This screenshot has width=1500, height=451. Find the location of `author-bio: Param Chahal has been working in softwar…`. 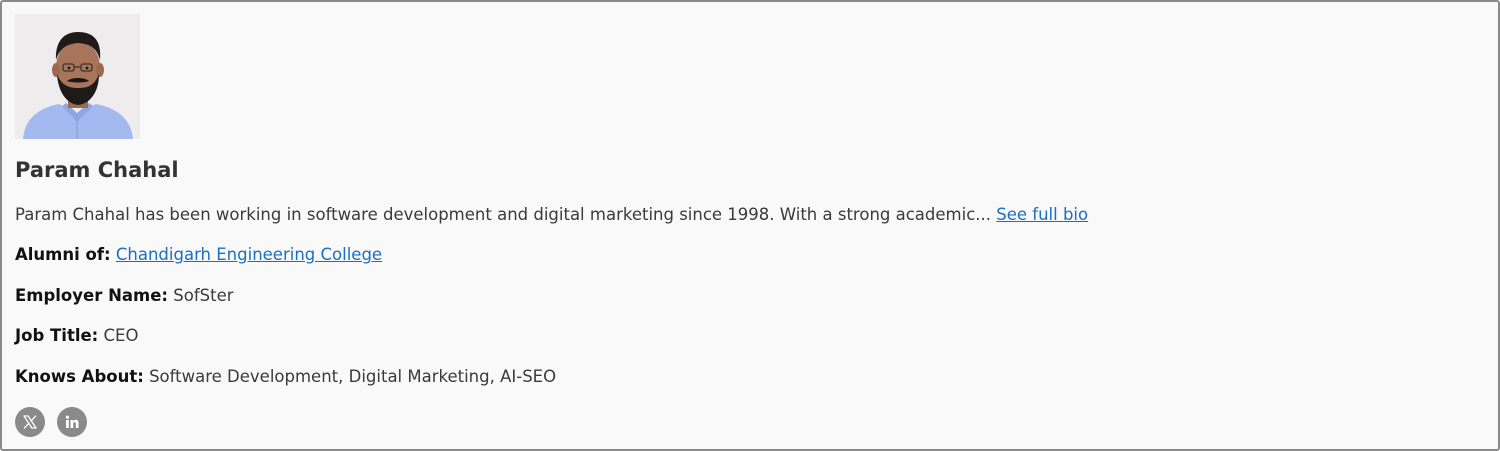

author-bio: Param Chahal has been working in softwar… is located at coordinates (551, 214).